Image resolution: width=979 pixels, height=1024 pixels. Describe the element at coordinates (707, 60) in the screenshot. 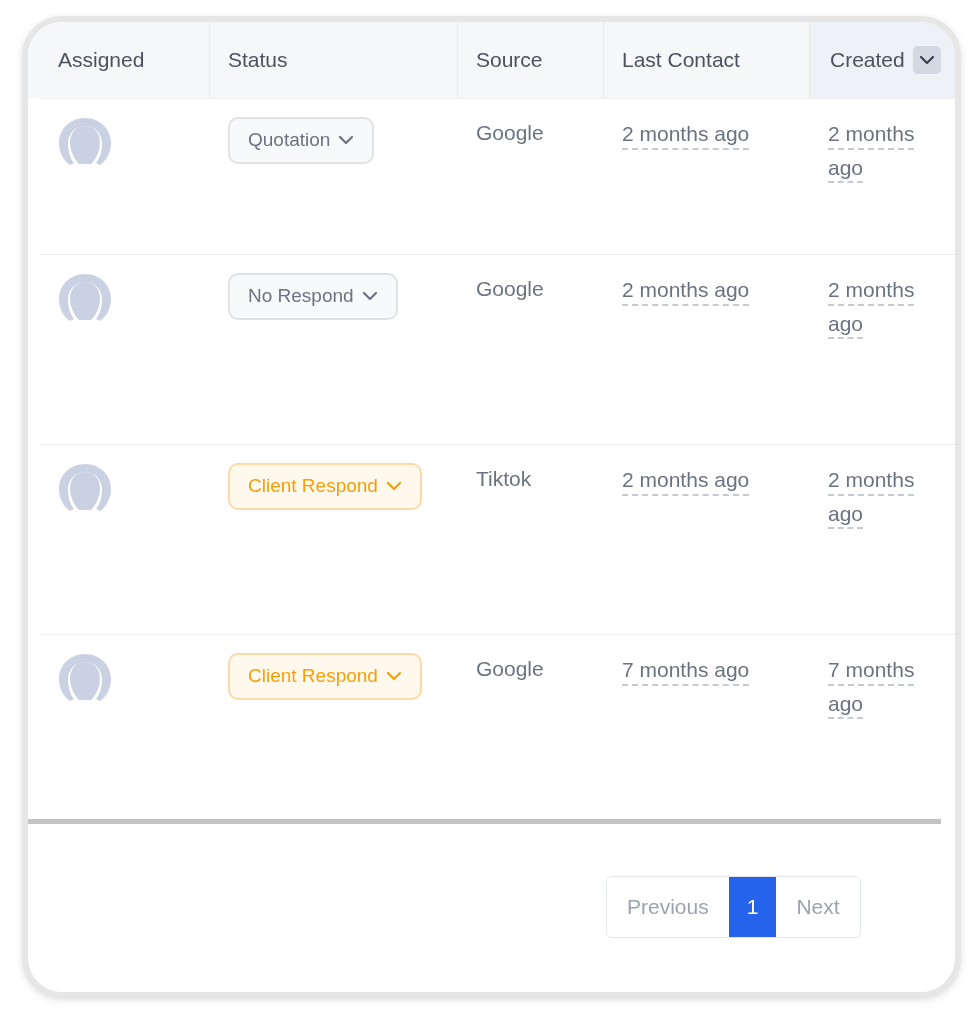

I see `column-header: Last Contact` at that location.